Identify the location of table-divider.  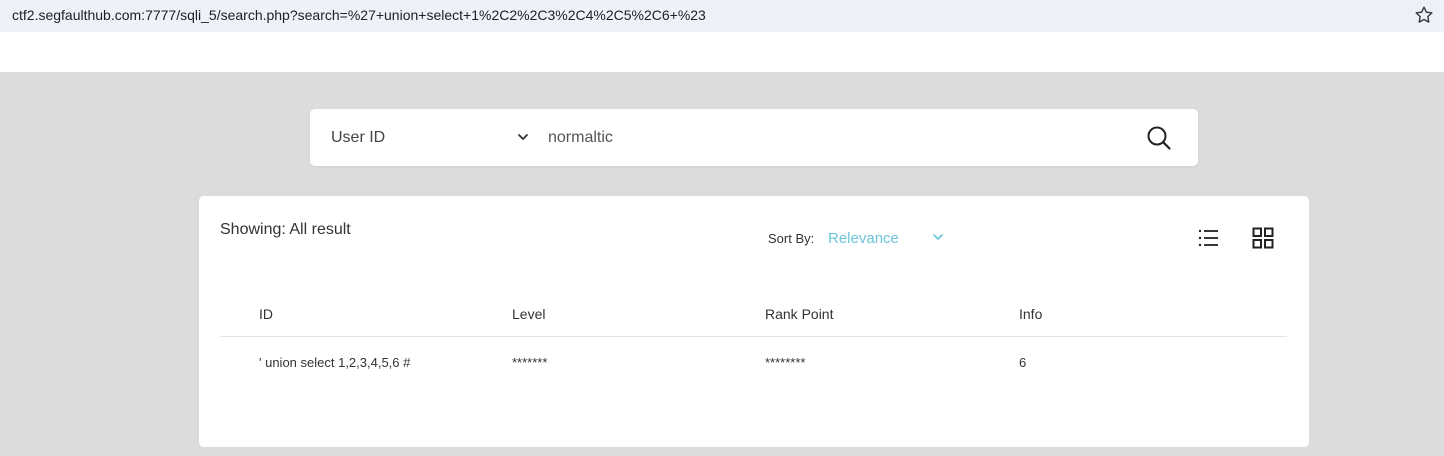
(753, 336).